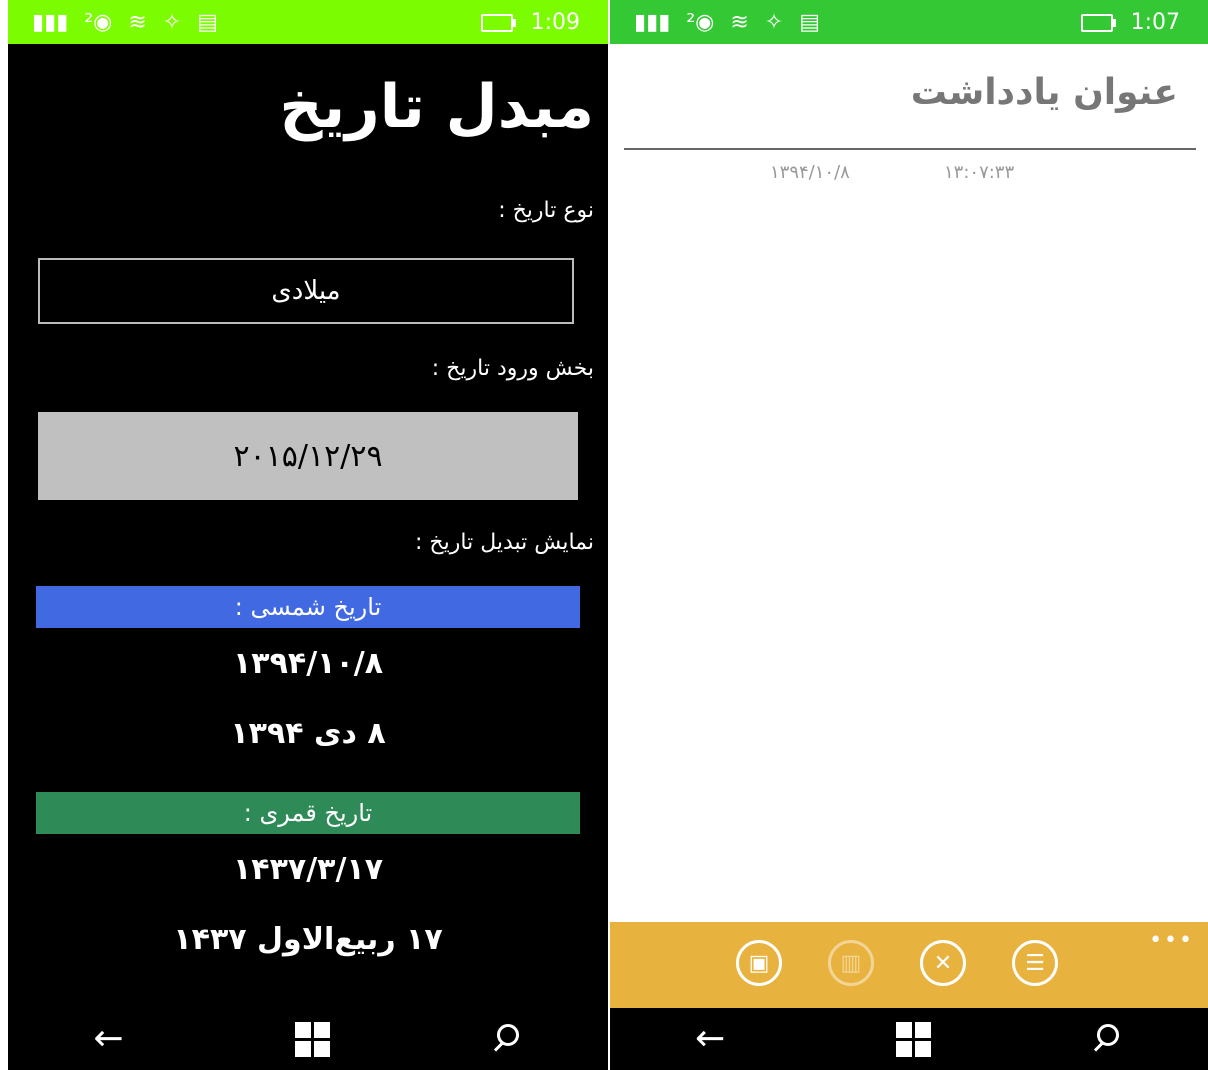 The height and width of the screenshot is (1070, 1208). I want to click on shamsi-header: تاریخ شمسی :, so click(308, 607).